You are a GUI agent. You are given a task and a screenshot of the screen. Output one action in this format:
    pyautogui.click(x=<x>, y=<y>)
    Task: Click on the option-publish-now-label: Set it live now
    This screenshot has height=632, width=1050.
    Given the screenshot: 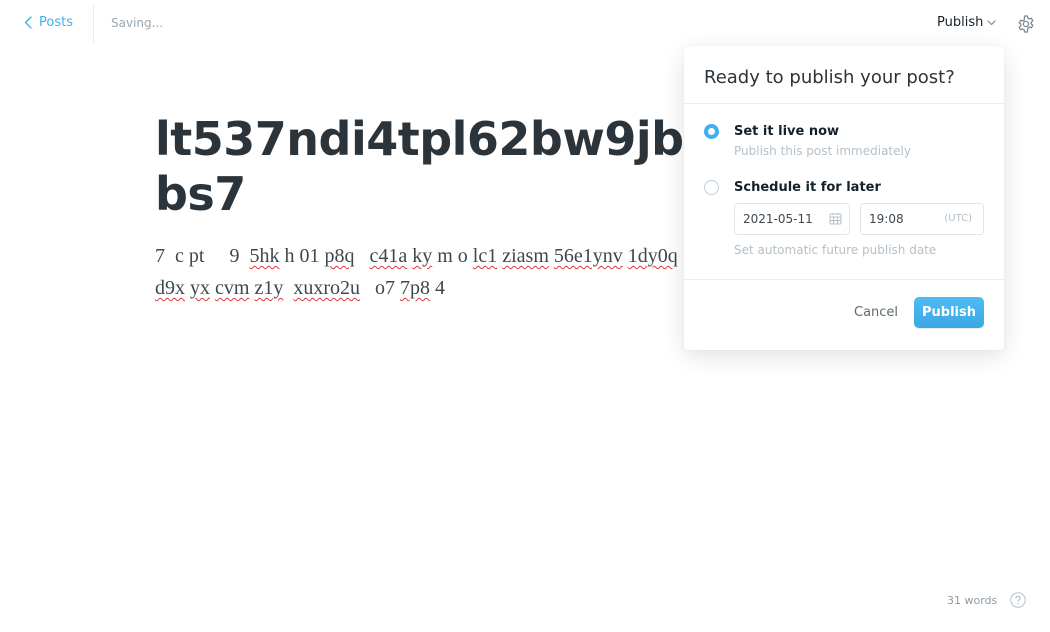 What is the action you would take?
    pyautogui.click(x=786, y=131)
    